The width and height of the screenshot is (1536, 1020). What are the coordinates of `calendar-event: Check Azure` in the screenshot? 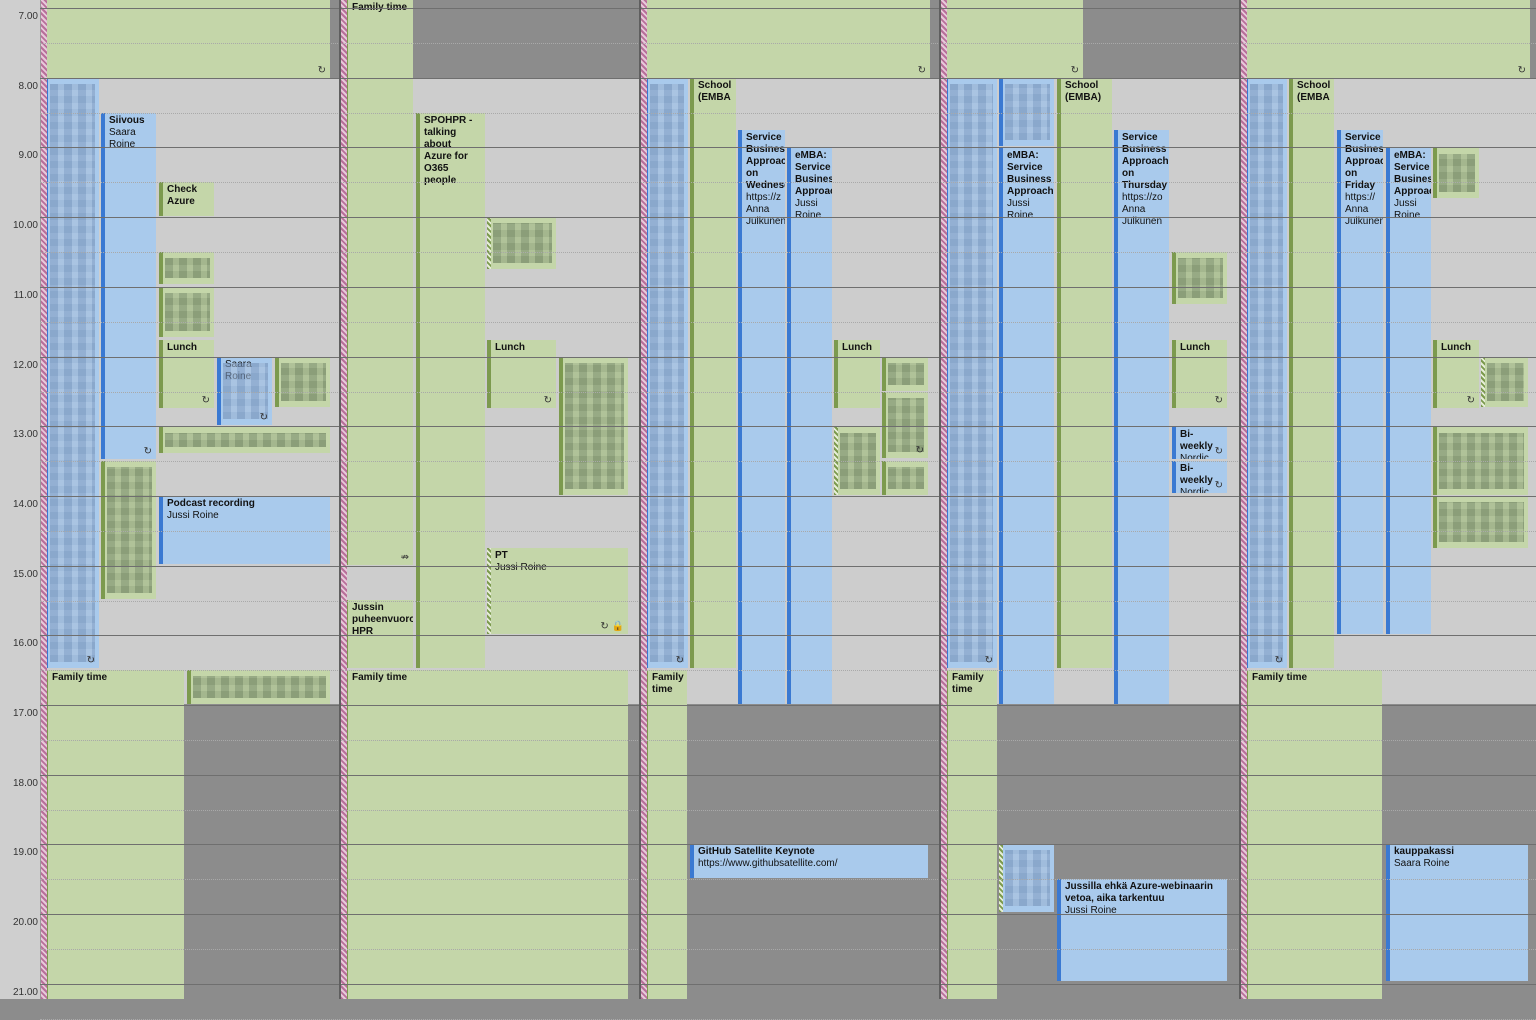 It's located at (186, 199).